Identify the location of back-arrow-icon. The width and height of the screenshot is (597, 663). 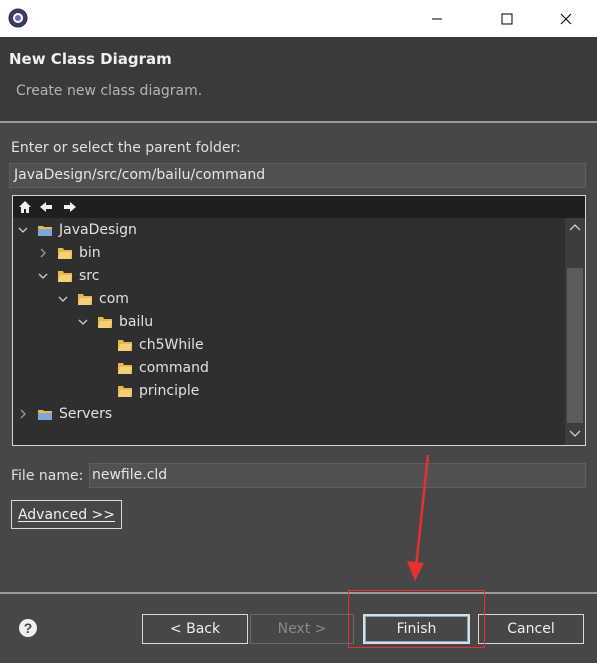
(46, 207).